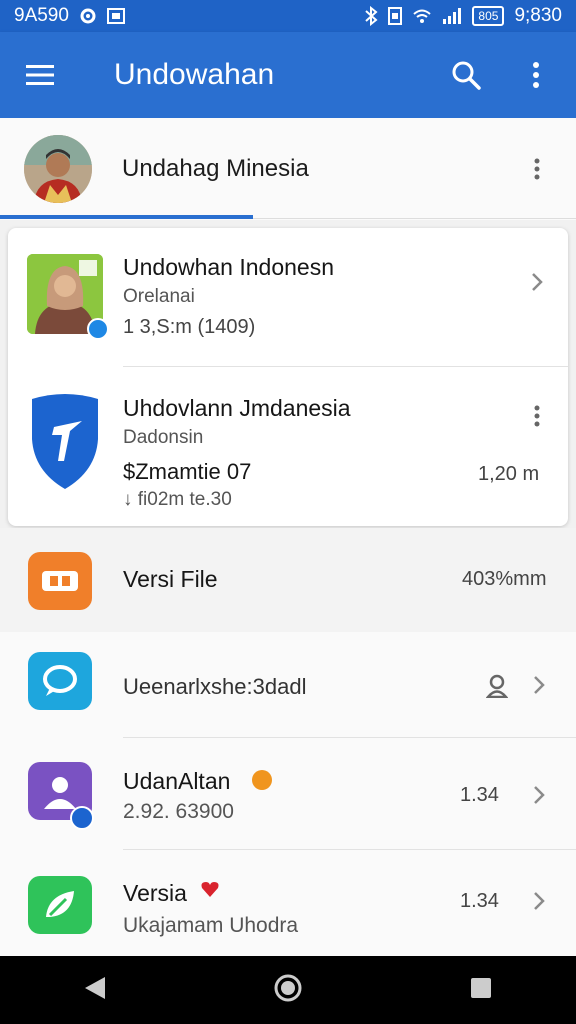  I want to click on item-download-info: ↓ fi02m te.30, so click(177, 499).